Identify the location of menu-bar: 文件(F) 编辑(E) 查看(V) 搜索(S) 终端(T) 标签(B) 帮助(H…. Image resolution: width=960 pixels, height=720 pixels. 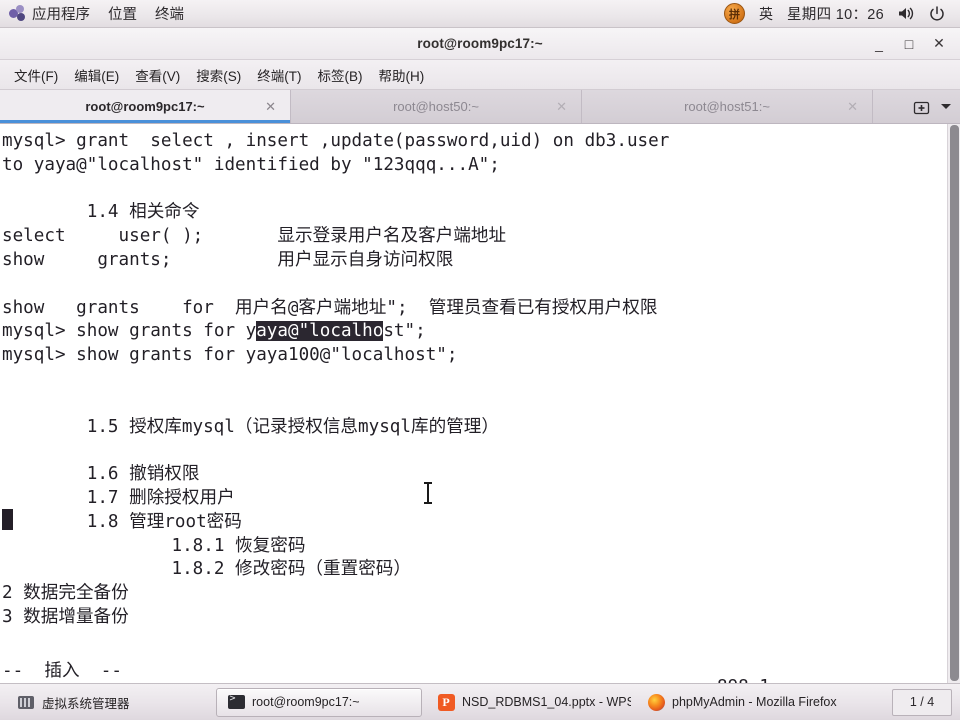
(480, 75).